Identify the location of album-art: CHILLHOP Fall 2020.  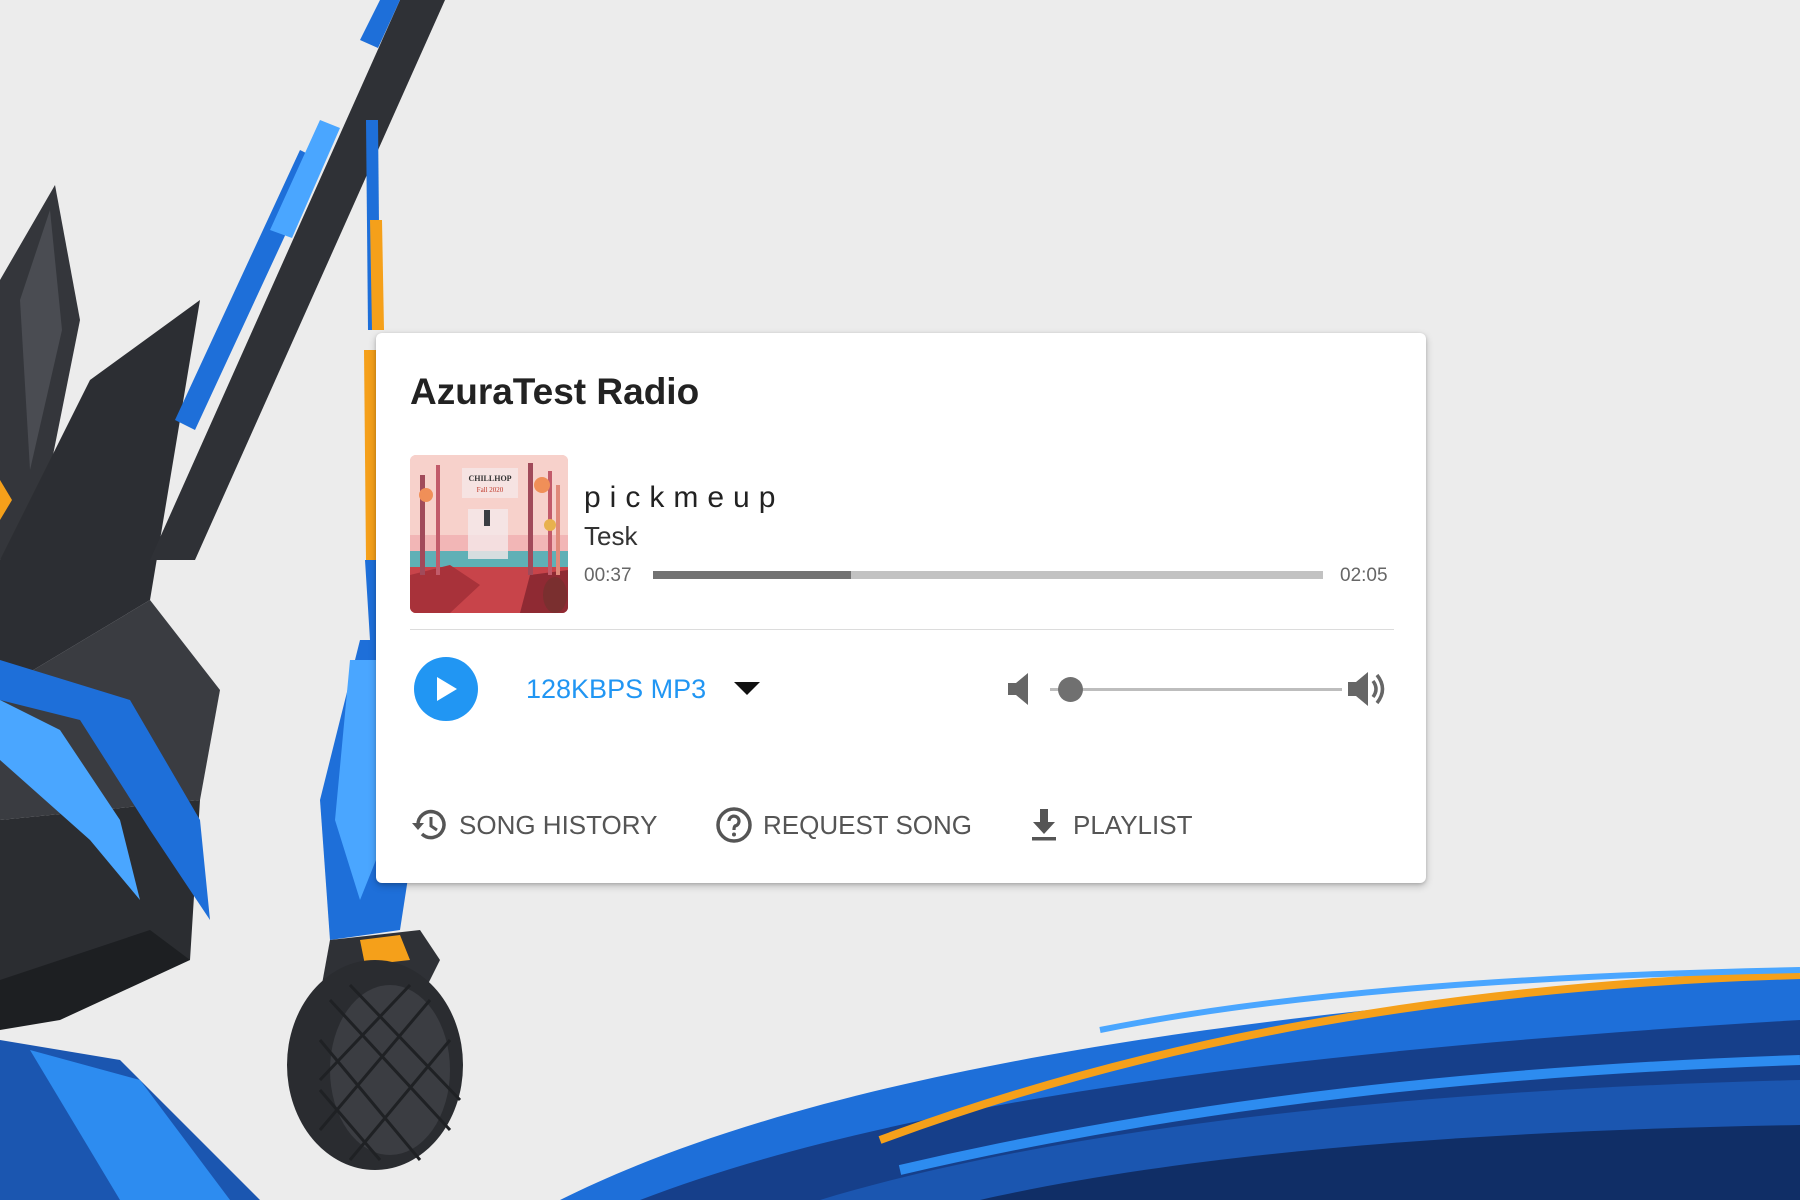
(489, 534).